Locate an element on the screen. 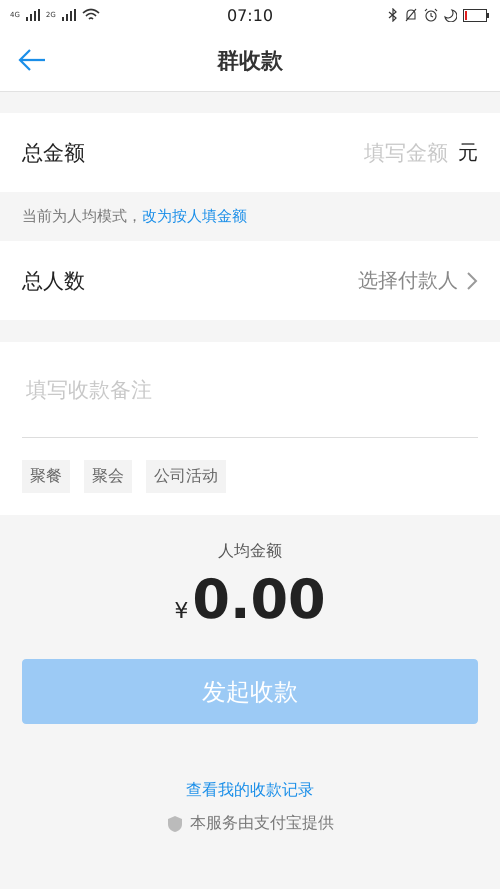 Image resolution: width=500 pixels, height=889 pixels. battery-icon is located at coordinates (476, 15).